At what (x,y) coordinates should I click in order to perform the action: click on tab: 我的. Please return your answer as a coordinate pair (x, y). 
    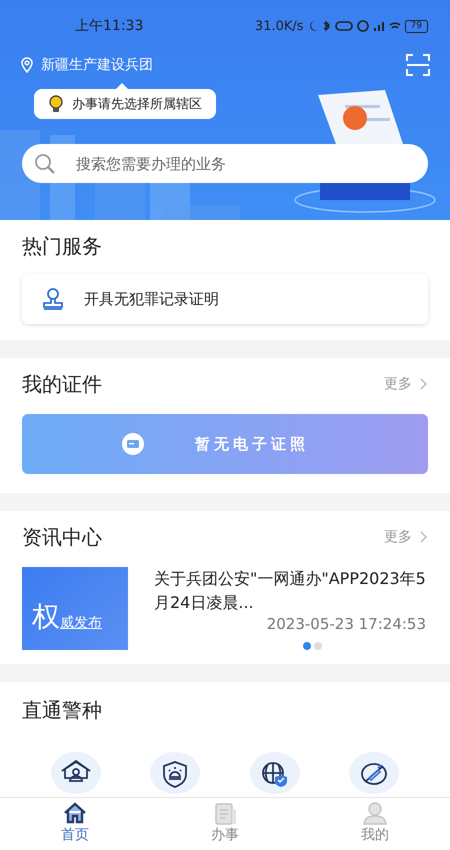
    Looking at the image, I should click on (375, 824).